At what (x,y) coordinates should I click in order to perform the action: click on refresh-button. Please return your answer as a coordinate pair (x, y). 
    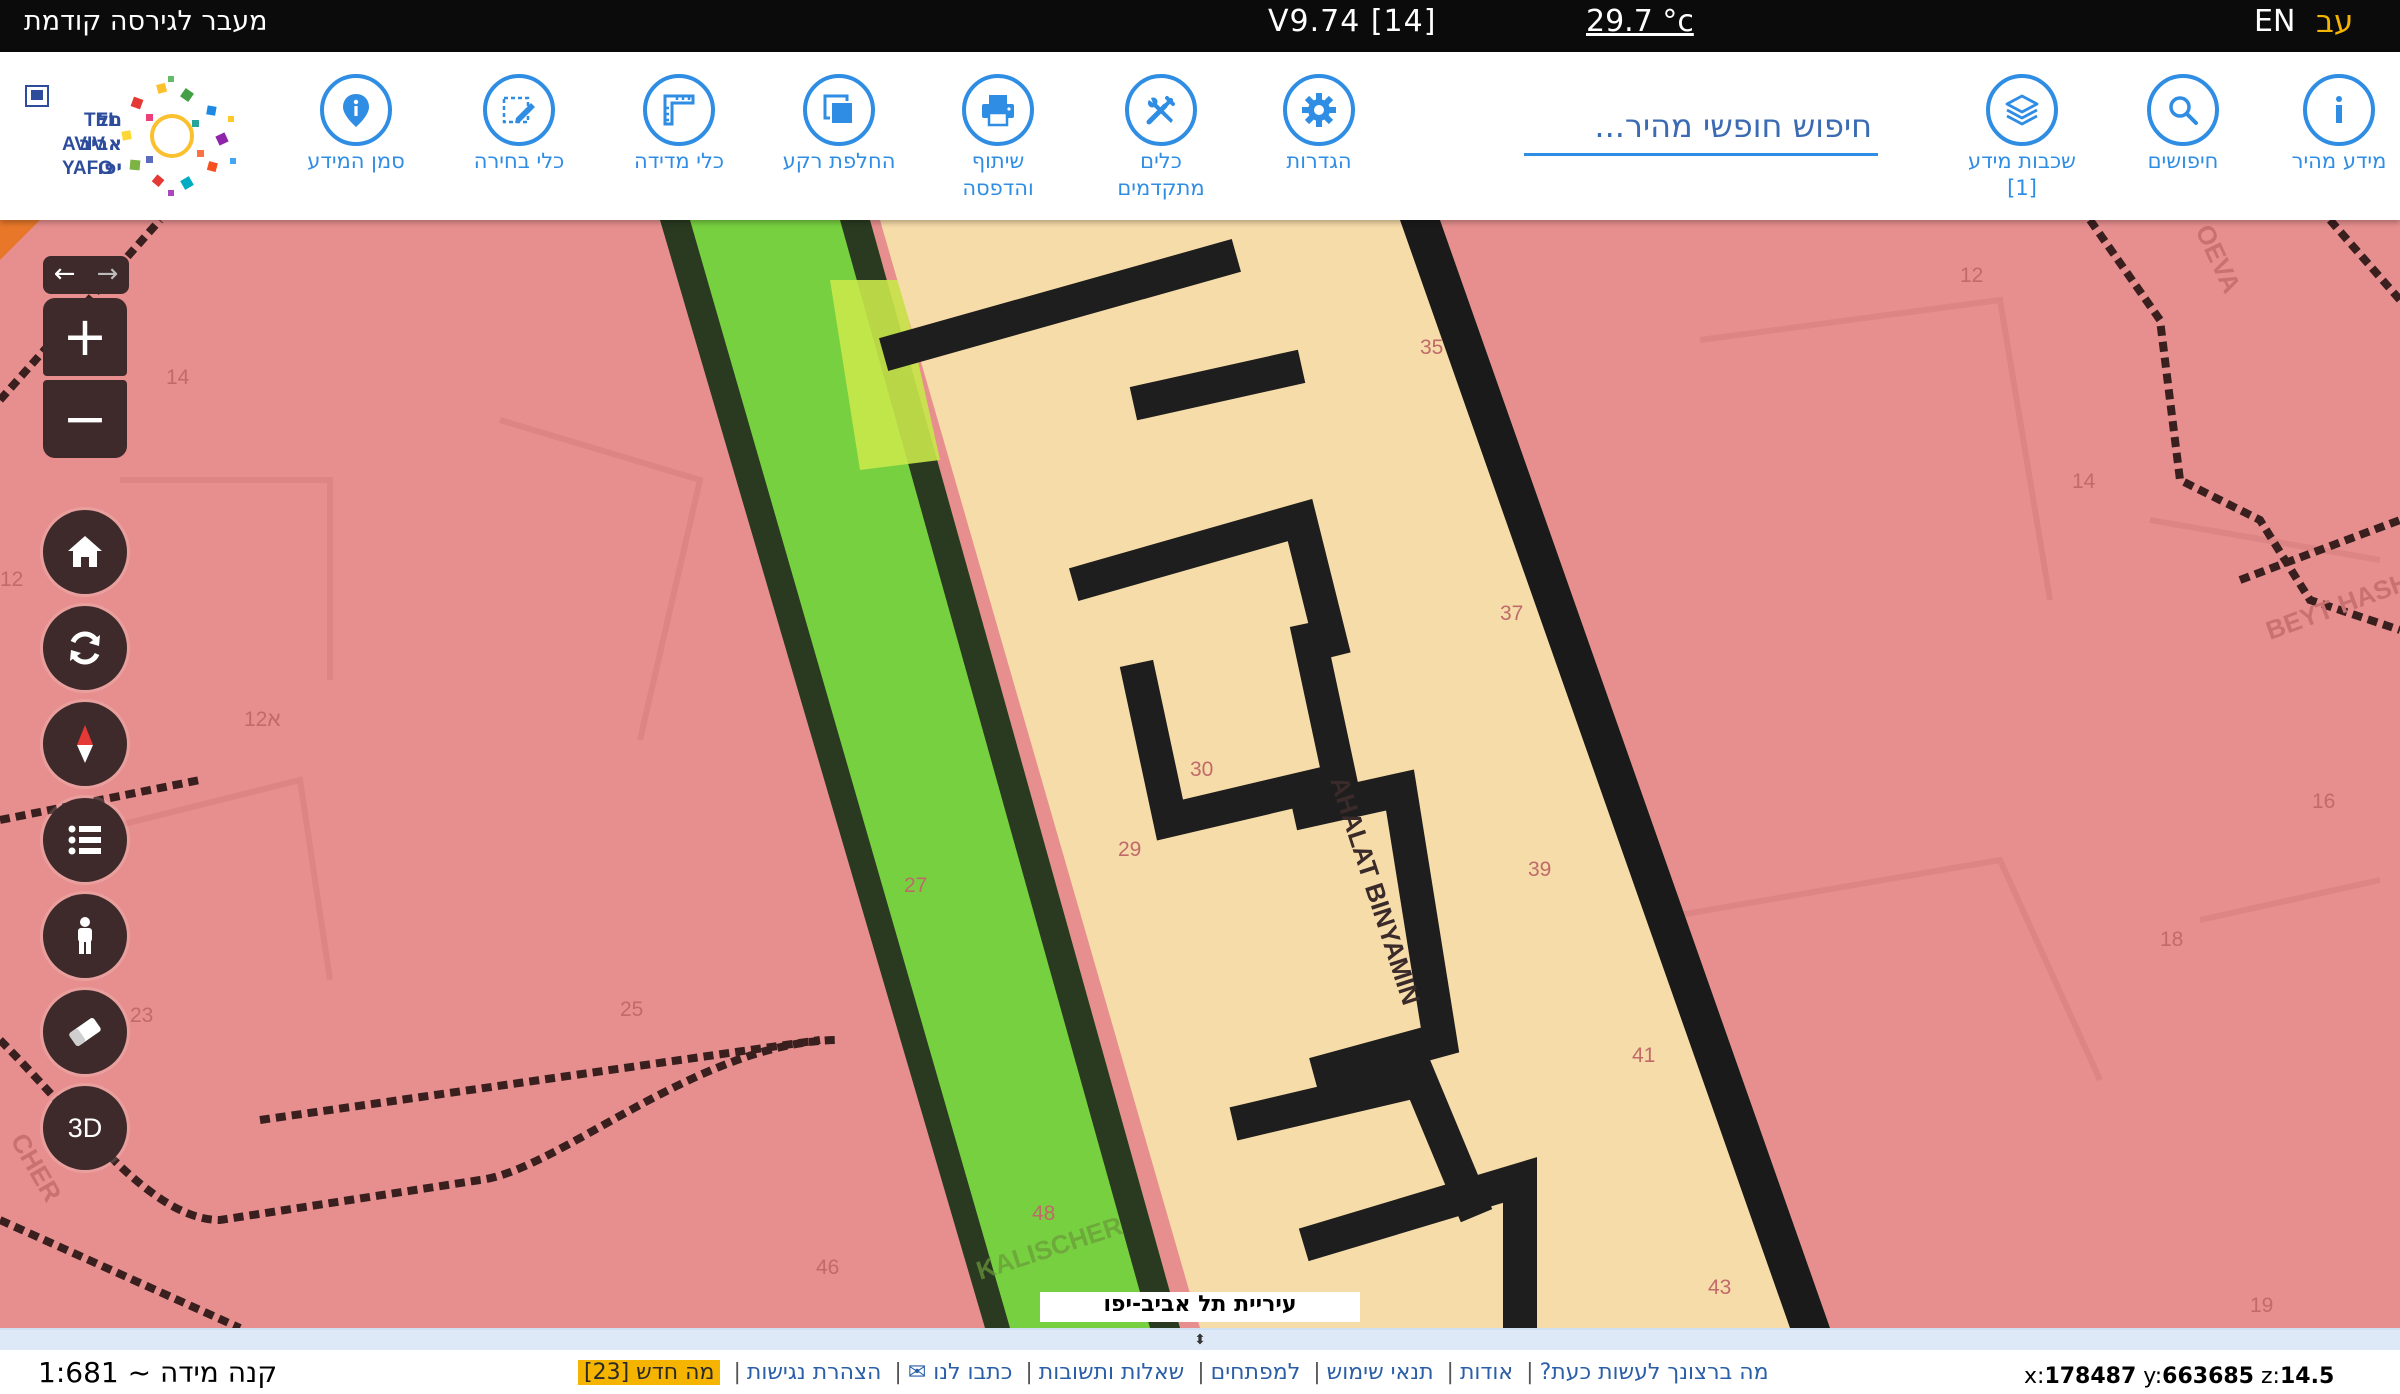
    Looking at the image, I should click on (85, 648).